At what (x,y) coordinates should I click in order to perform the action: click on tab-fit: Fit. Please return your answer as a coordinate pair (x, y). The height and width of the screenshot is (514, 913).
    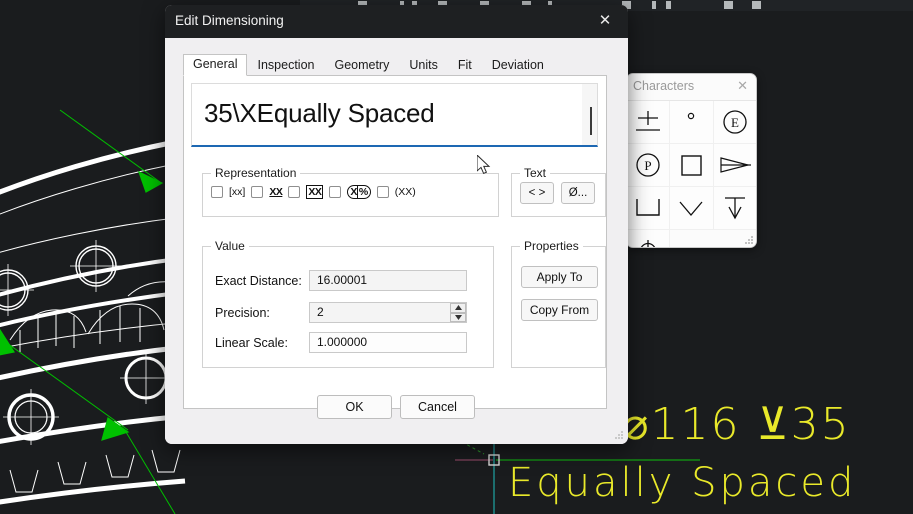
    Looking at the image, I should click on (465, 65).